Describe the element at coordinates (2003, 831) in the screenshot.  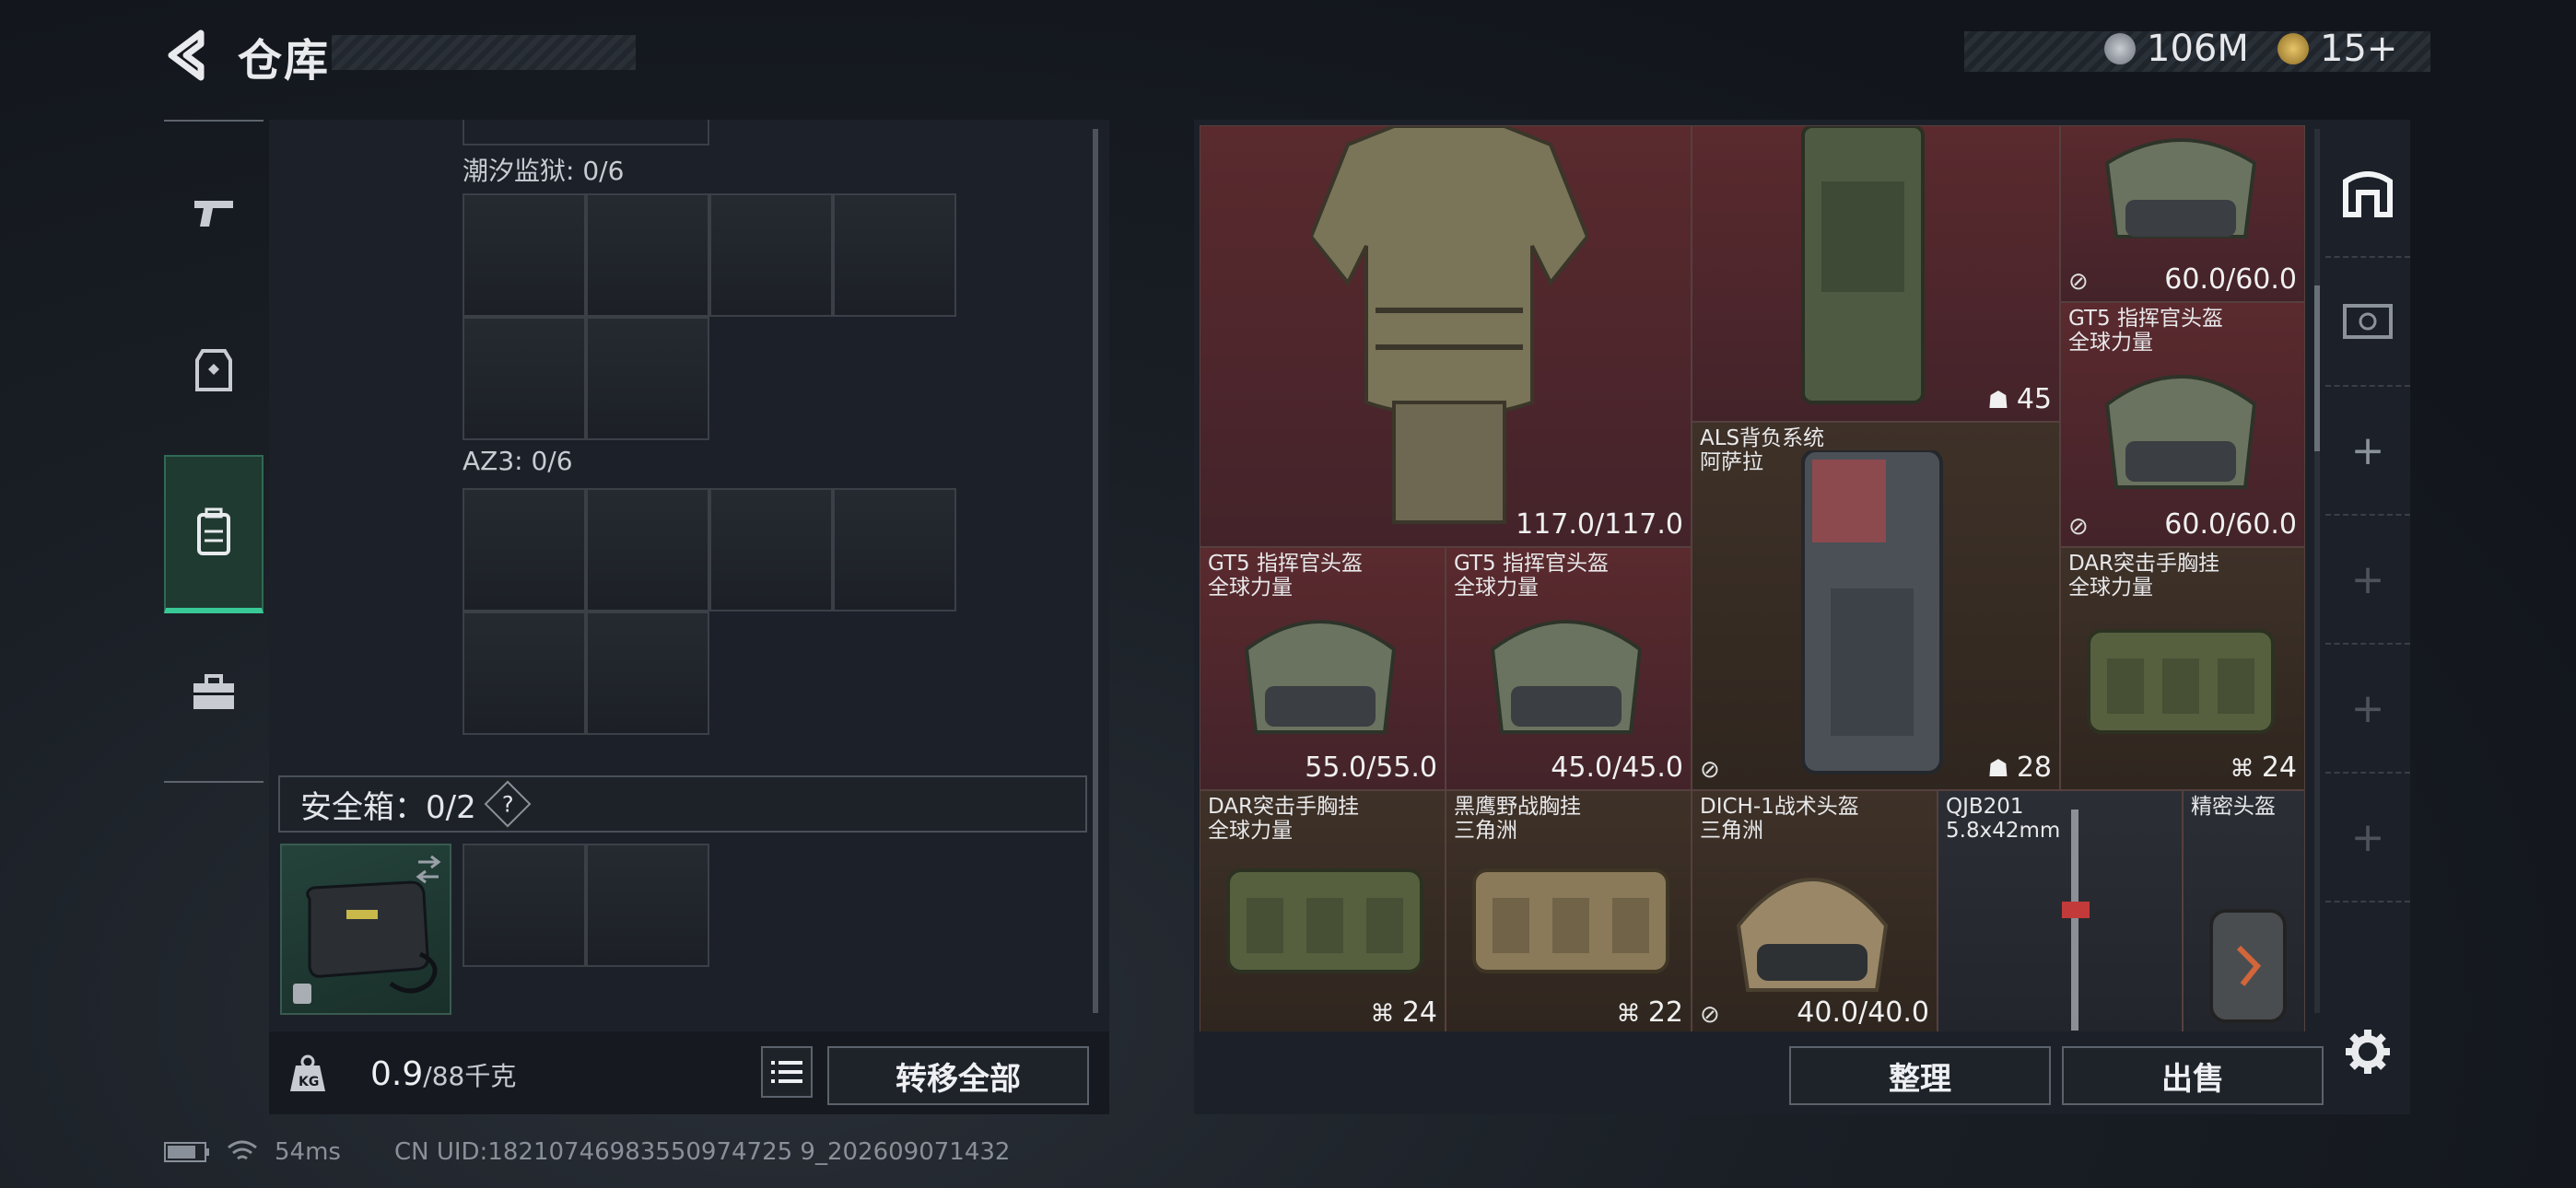
I see `item-caliber: 5.8x42mm` at that location.